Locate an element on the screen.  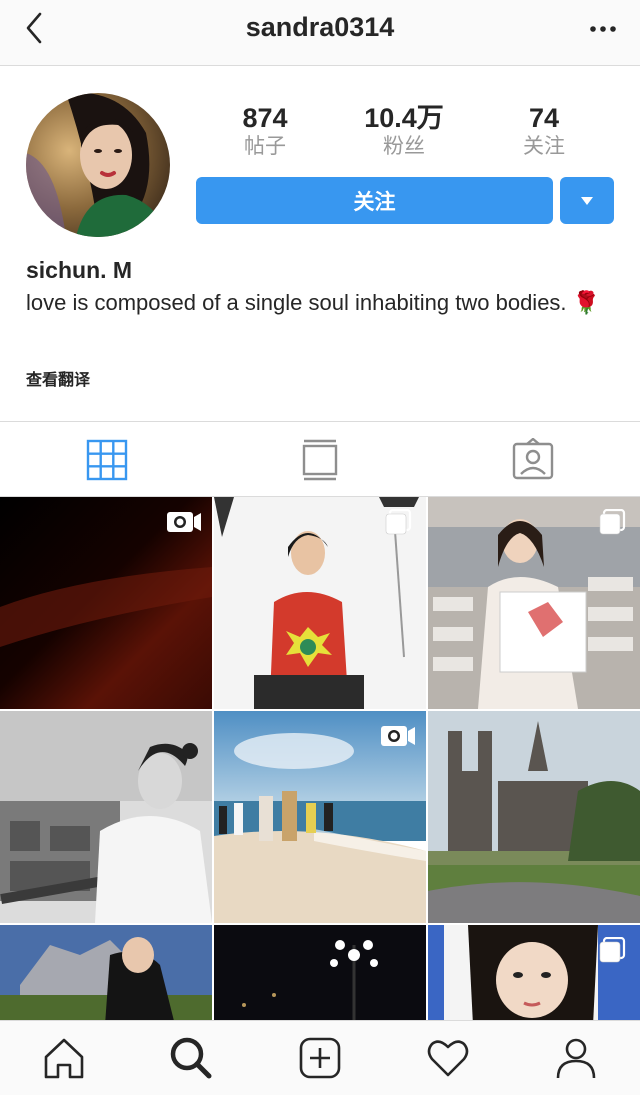
bottom-navigation is located at coordinates (320, 1057).